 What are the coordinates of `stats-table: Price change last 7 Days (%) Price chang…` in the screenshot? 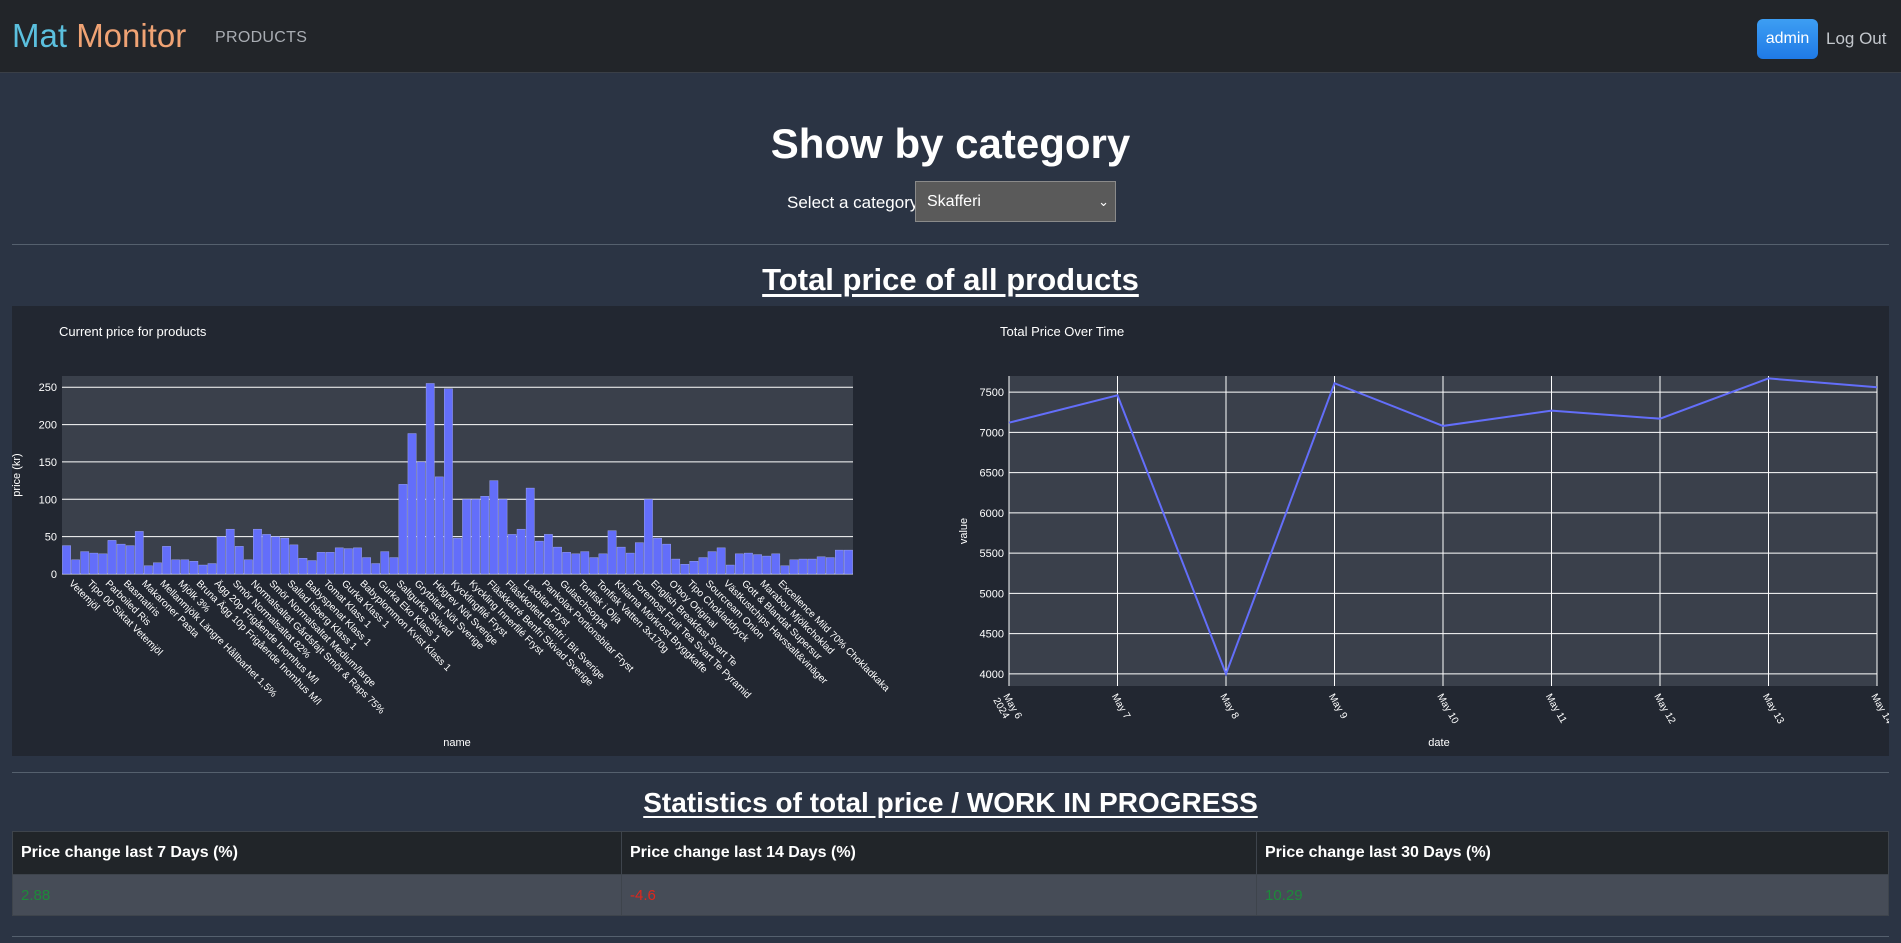 It's located at (950, 873).